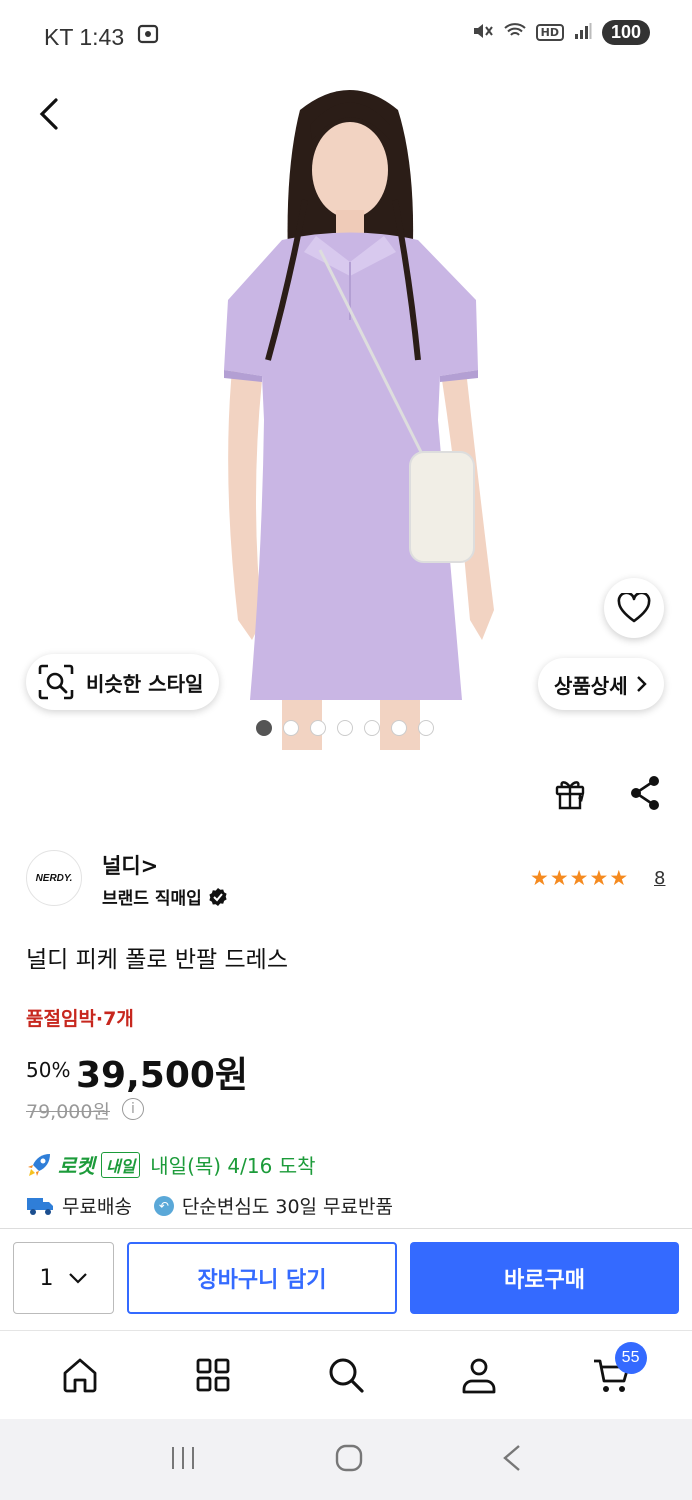 This screenshot has height=1500, width=692. What do you see at coordinates (659, 878) in the screenshot?
I see `review-count-link: 8` at bounding box center [659, 878].